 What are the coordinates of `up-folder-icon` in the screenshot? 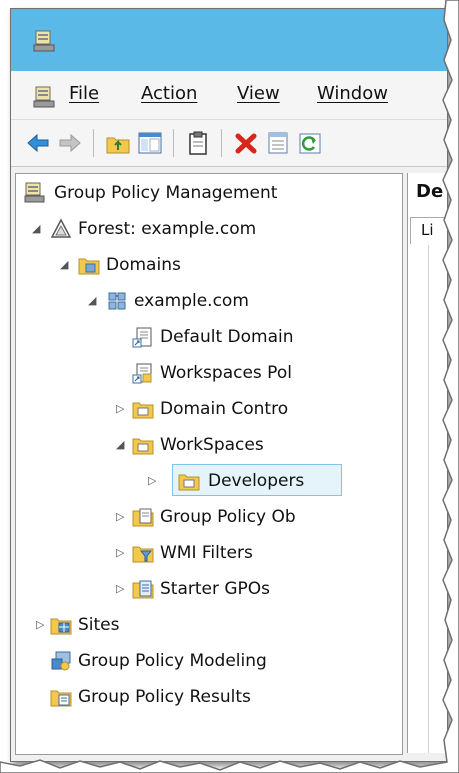 It's located at (118, 143).